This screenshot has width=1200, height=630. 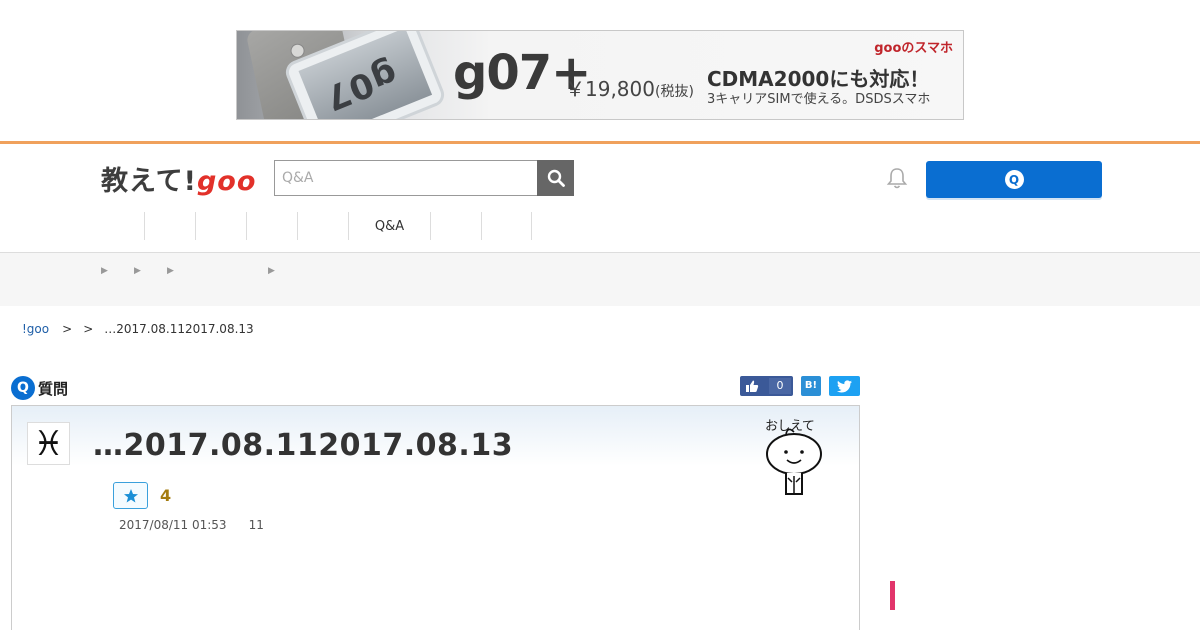 I want to click on question-views: 11, so click(x=256, y=525).